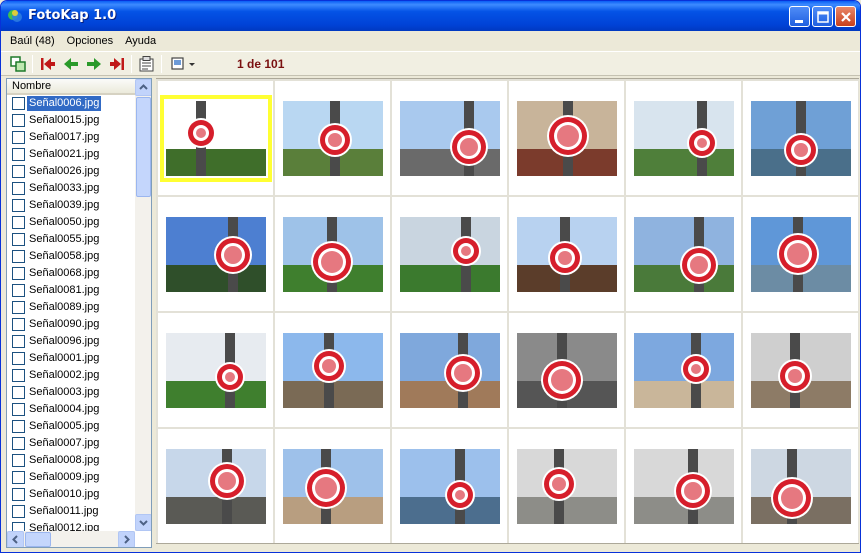 The image size is (861, 553). What do you see at coordinates (94, 64) in the screenshot?
I see `next-image-icon` at bounding box center [94, 64].